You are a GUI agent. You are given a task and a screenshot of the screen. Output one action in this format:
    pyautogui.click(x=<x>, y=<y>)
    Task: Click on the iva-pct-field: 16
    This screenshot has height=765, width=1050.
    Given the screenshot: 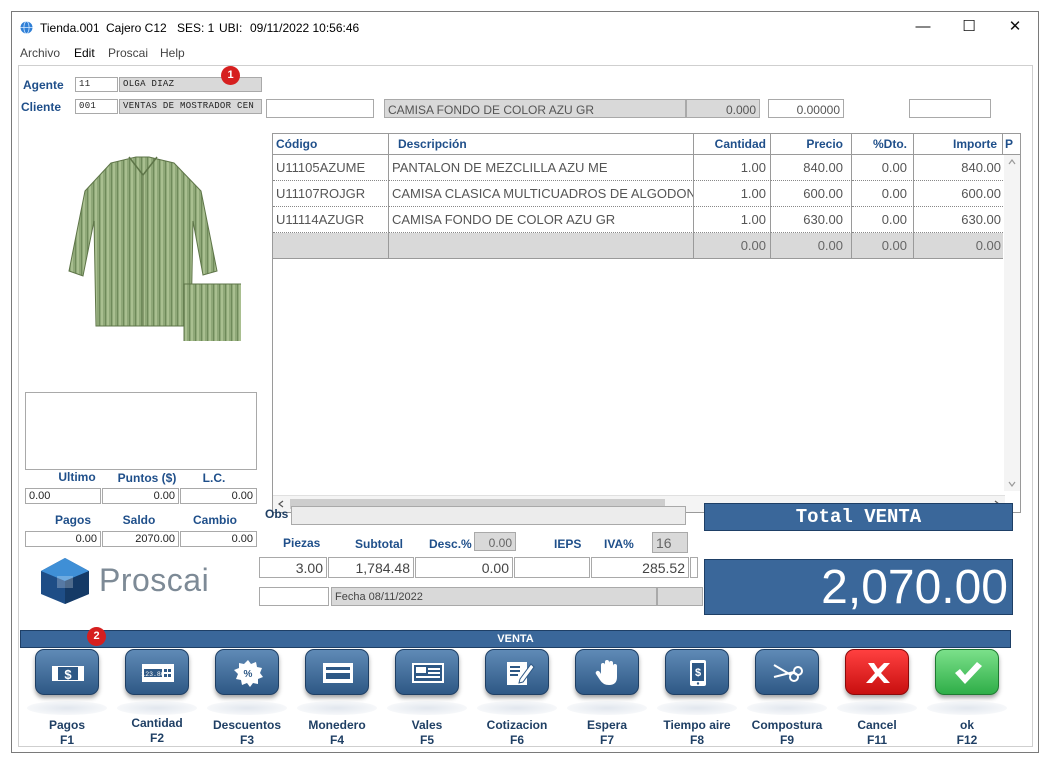 What is the action you would take?
    pyautogui.click(x=670, y=542)
    